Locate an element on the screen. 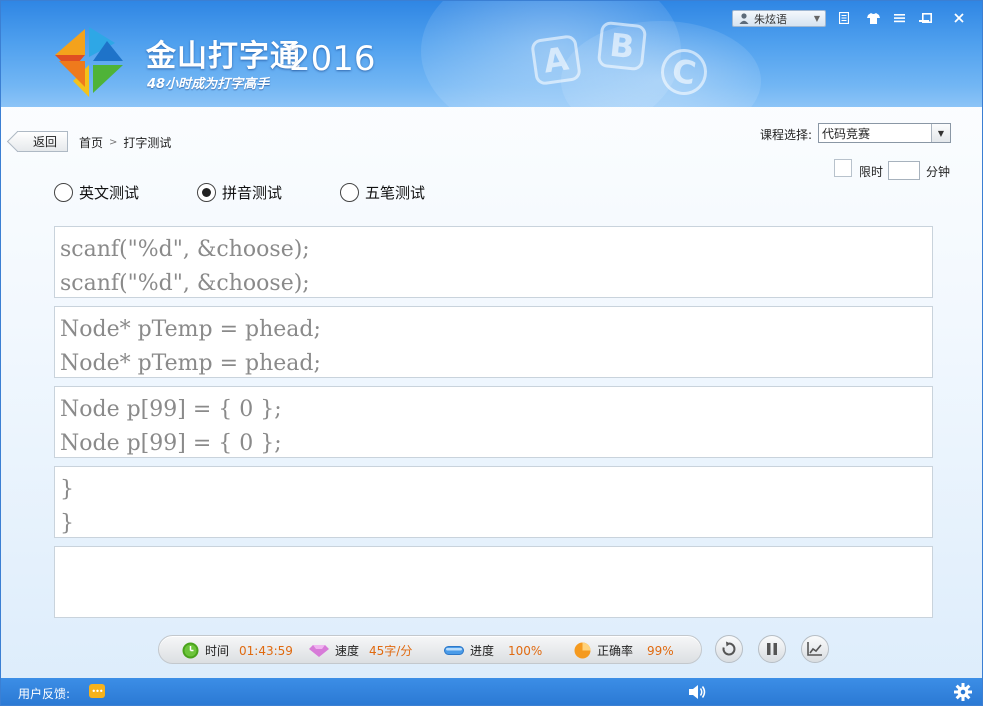  pause-button is located at coordinates (772, 649).